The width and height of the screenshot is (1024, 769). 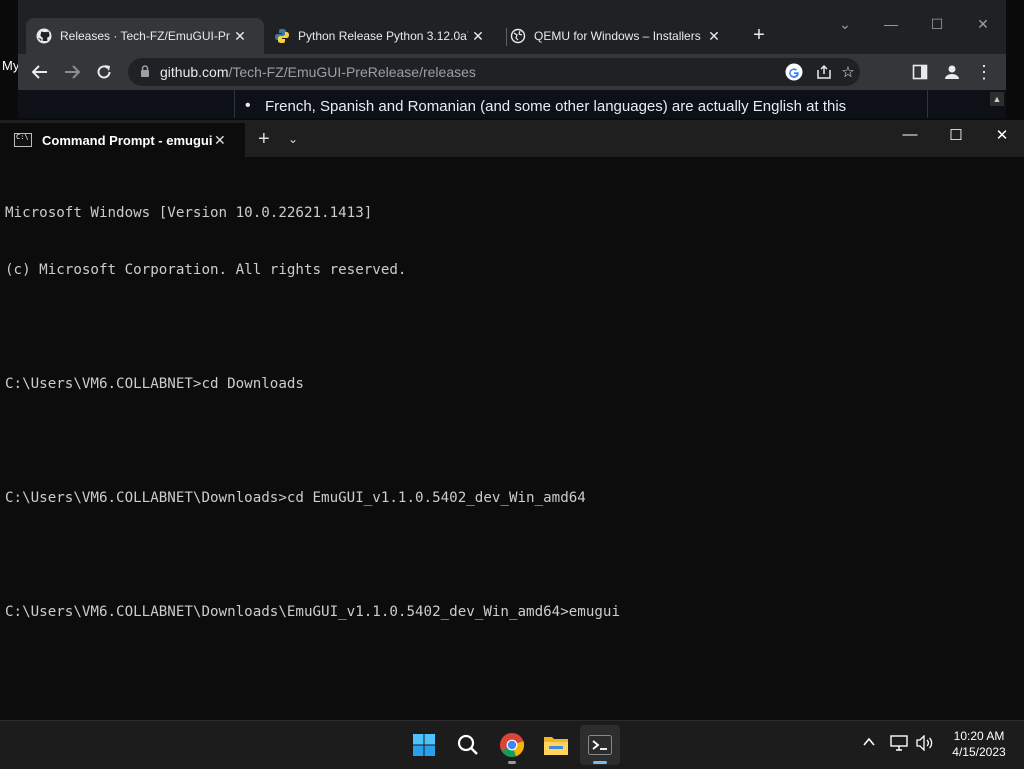 I want to click on reload-icon, so click(x=104, y=72).